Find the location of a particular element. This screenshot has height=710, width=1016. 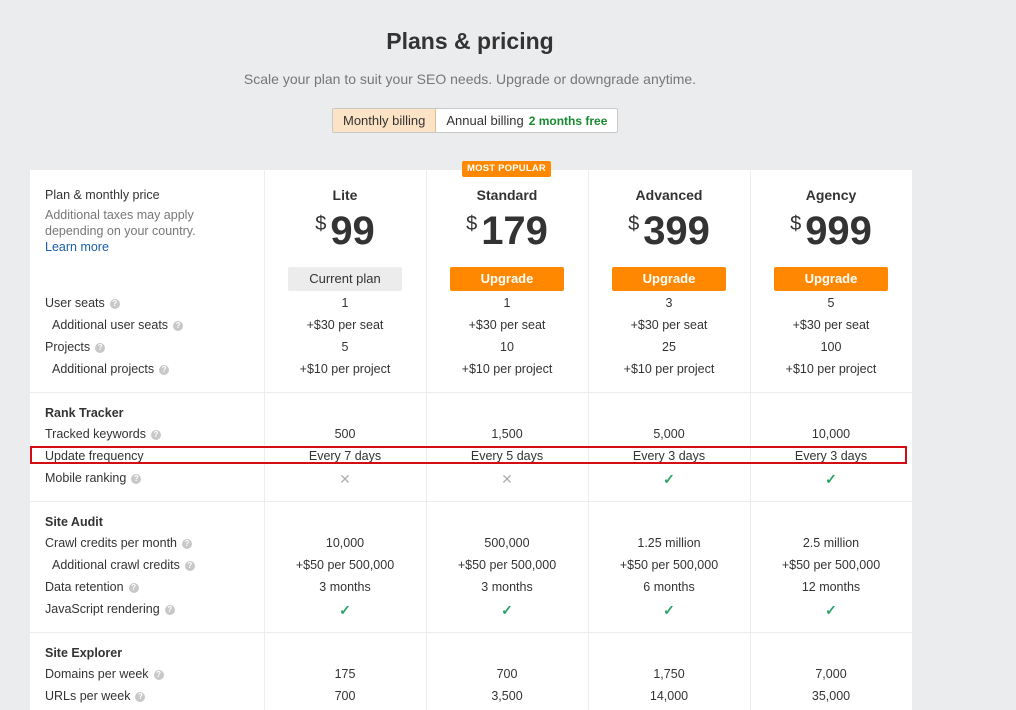

table-cell: 500,000 is located at coordinates (507, 543).